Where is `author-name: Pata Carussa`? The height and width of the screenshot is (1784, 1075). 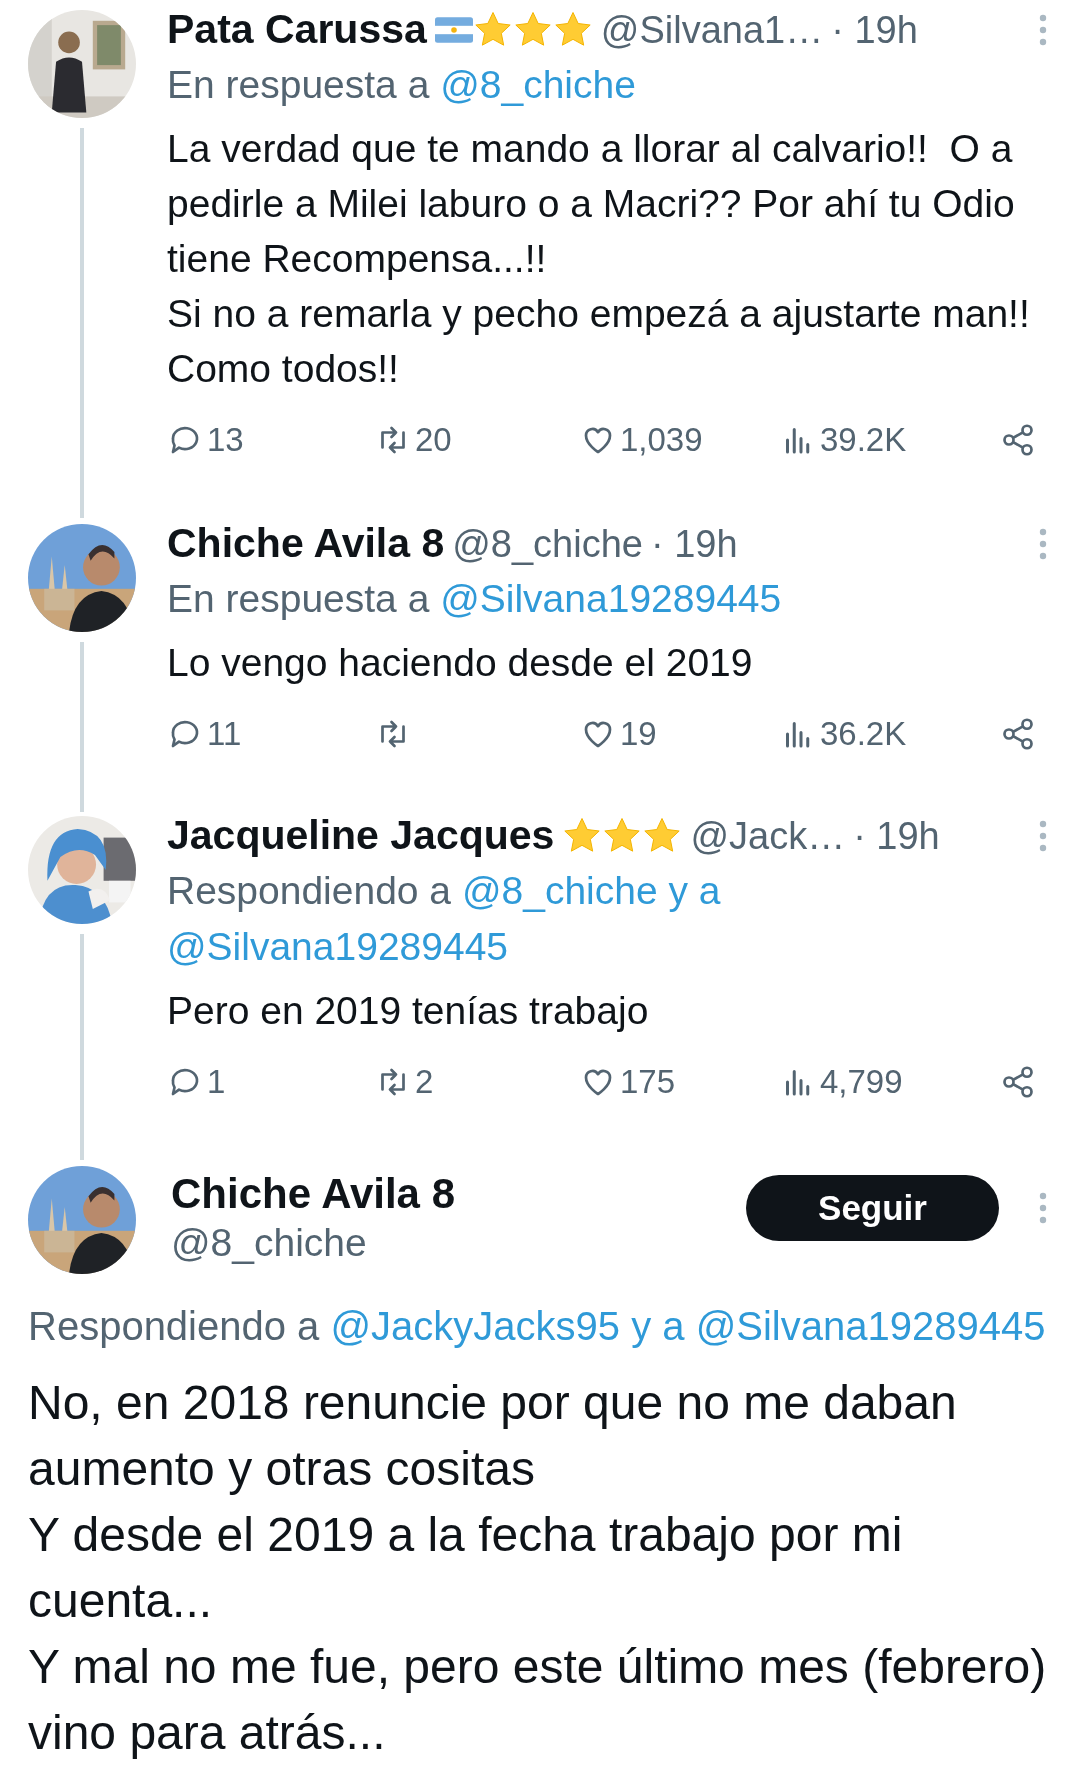
author-name: Pata Carussa is located at coordinates (297, 30).